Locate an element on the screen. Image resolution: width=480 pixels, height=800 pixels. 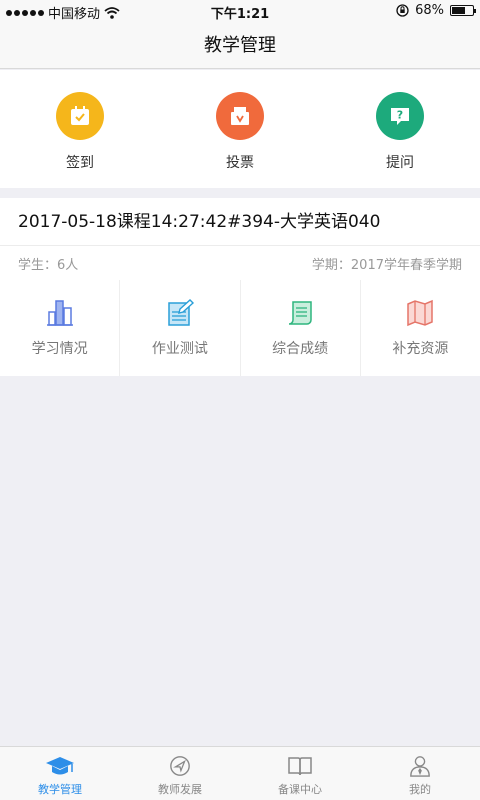
battery-icon is located at coordinates (463, 10).